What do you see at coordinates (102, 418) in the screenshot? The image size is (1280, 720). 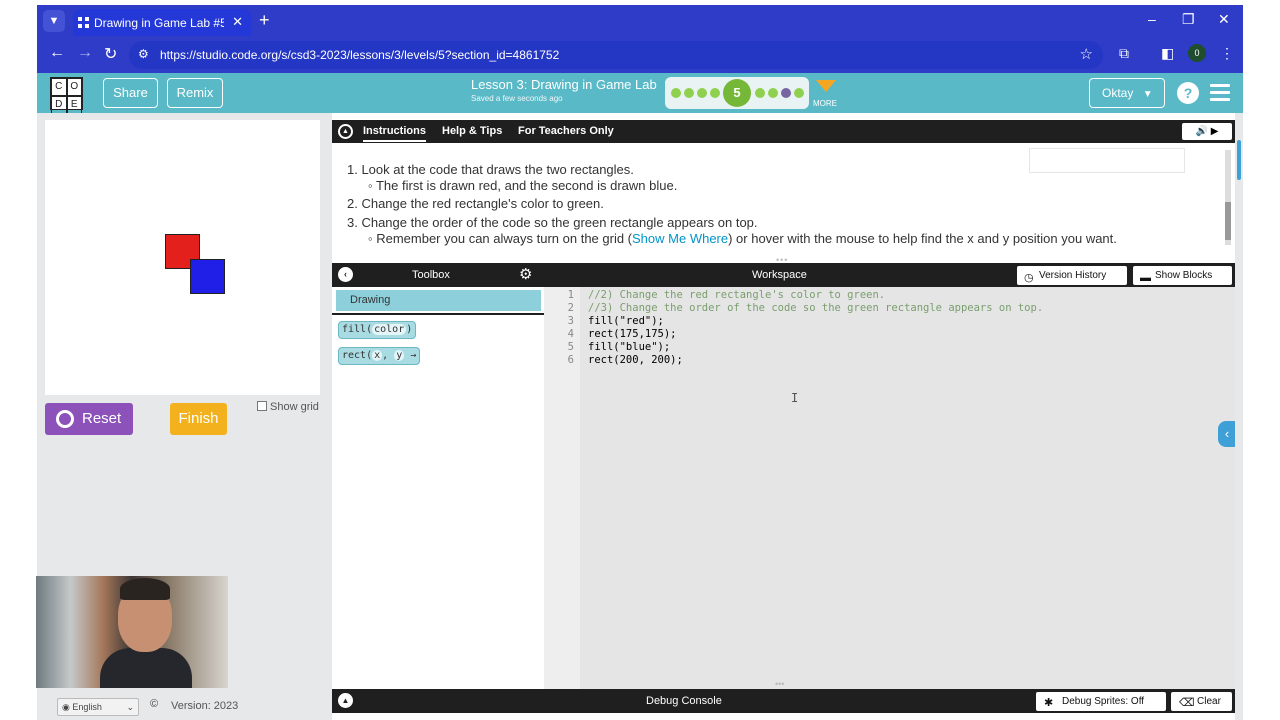 I see `reset-label: Reset` at bounding box center [102, 418].